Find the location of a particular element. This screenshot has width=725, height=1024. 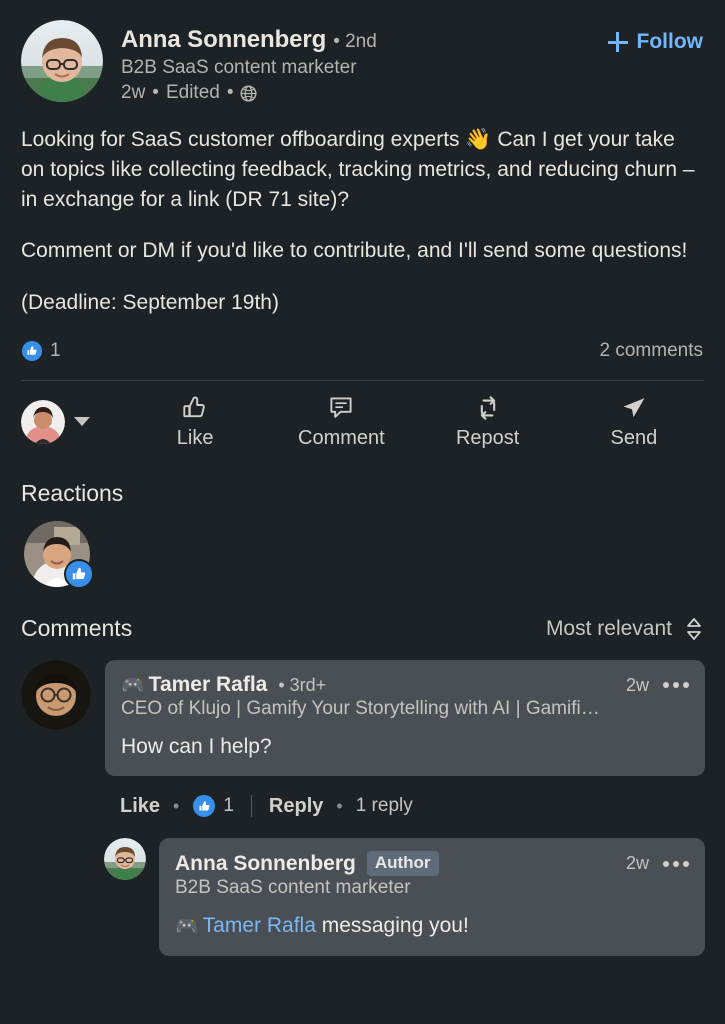

comment-actions: Like • 1 Reply • 1 reply is located at coordinates (405, 797).